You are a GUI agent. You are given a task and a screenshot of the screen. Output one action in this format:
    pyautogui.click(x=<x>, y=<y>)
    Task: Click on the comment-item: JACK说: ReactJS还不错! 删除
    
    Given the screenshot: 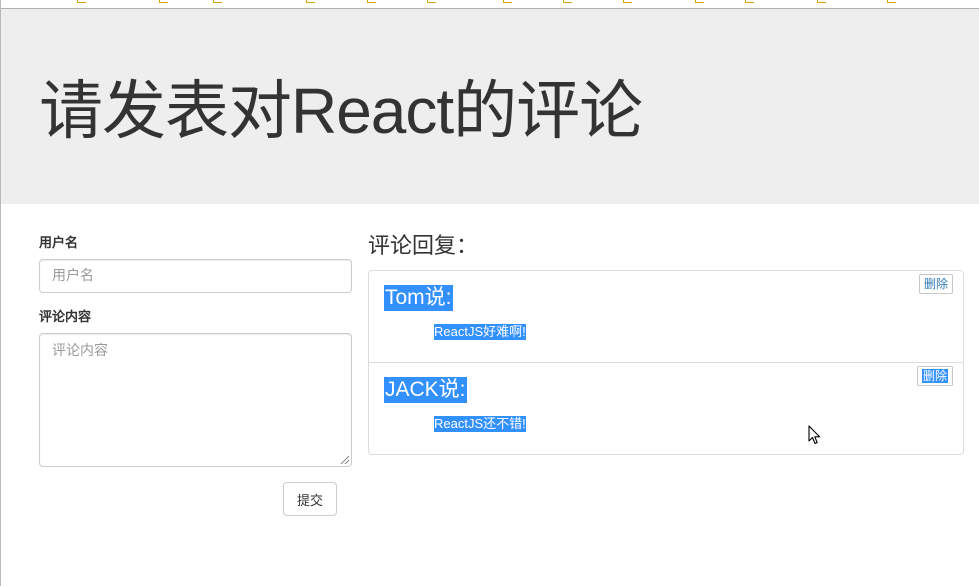 What is the action you would take?
    pyautogui.click(x=666, y=408)
    